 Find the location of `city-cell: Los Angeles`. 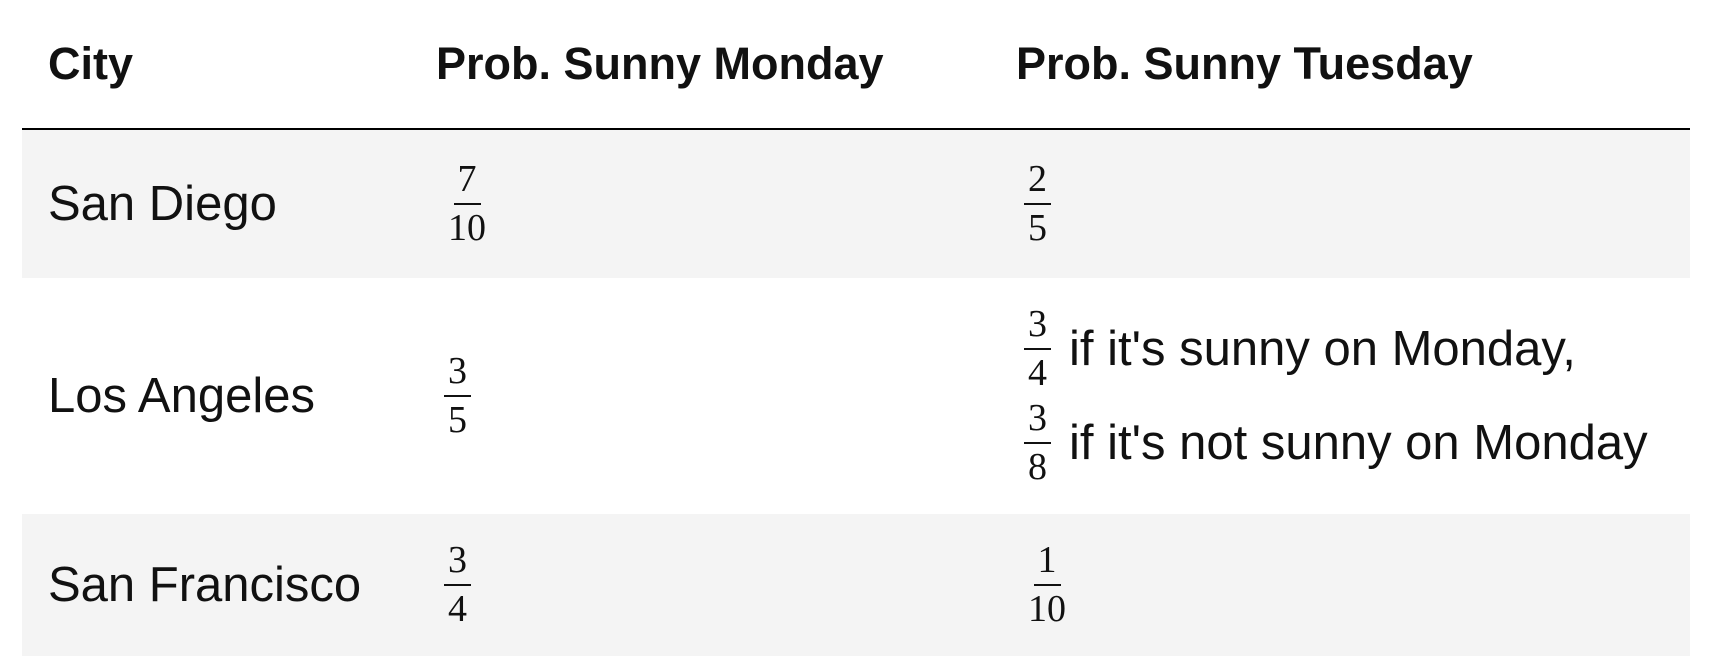

city-cell: Los Angeles is located at coordinates (216, 396).